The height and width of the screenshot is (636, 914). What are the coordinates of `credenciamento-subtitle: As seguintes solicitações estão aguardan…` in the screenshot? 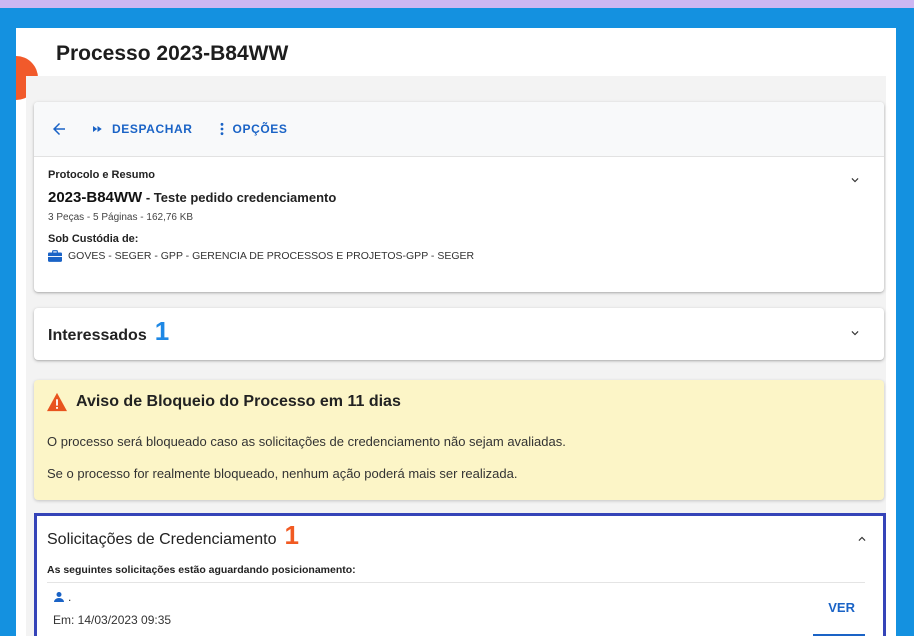 It's located at (201, 570).